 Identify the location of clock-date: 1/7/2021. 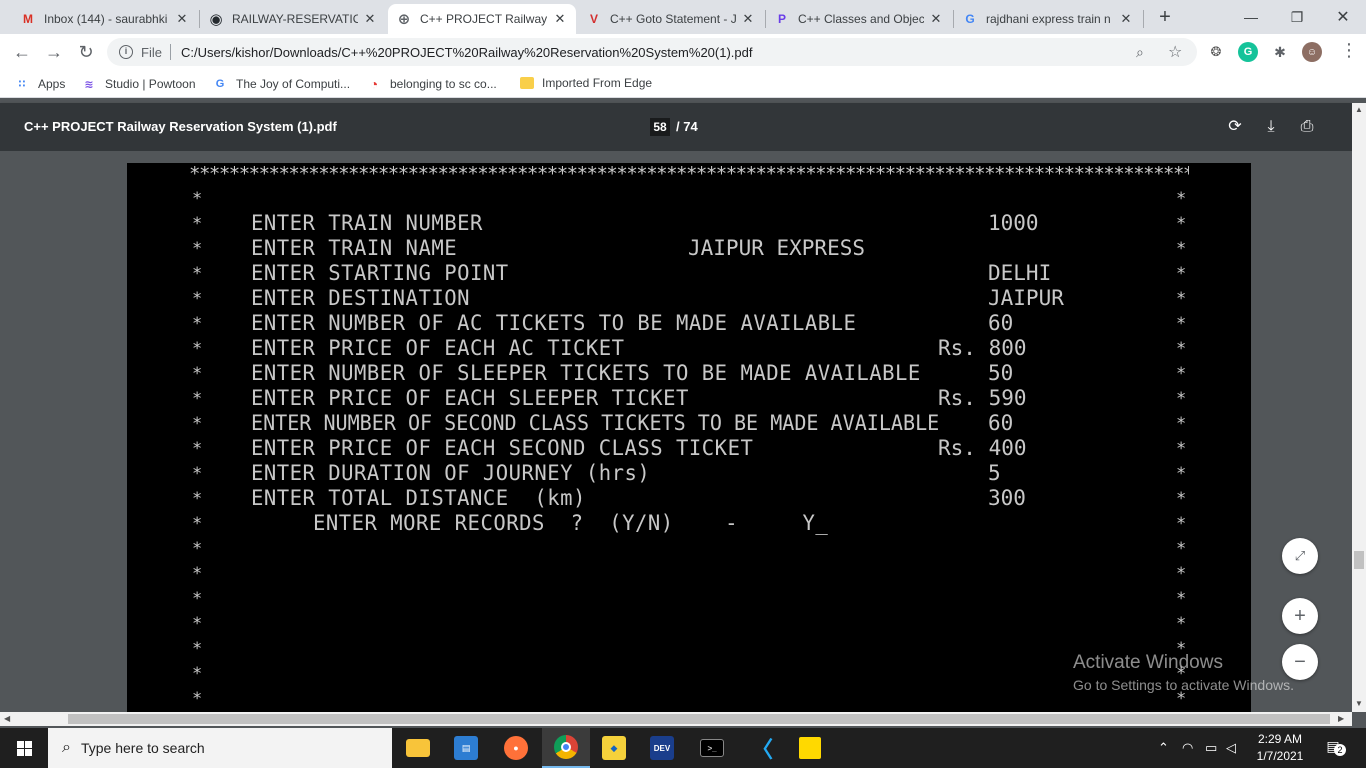
(1280, 756).